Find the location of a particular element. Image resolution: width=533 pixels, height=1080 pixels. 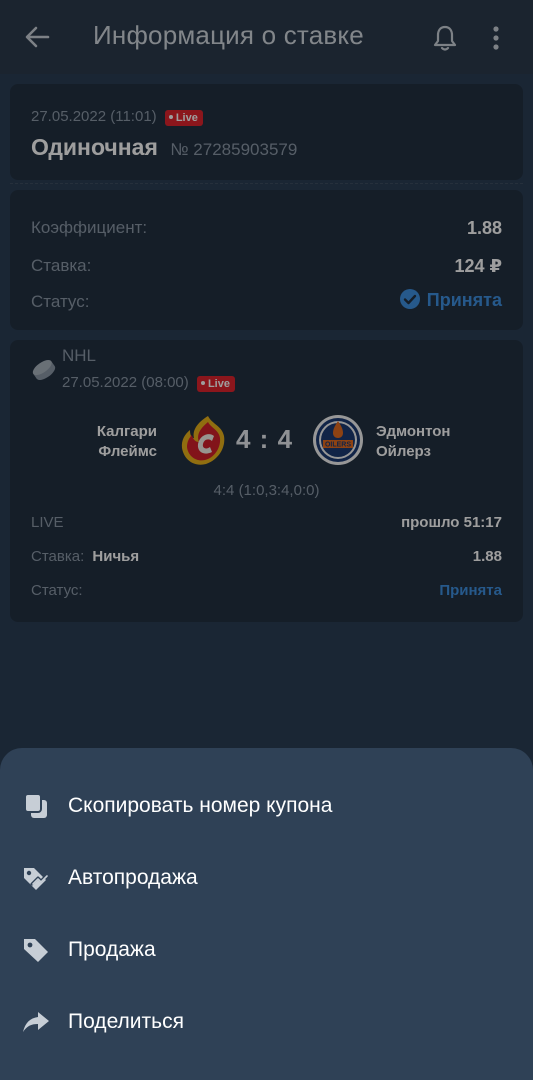

bet-number: № 27285903579 is located at coordinates (234, 149).